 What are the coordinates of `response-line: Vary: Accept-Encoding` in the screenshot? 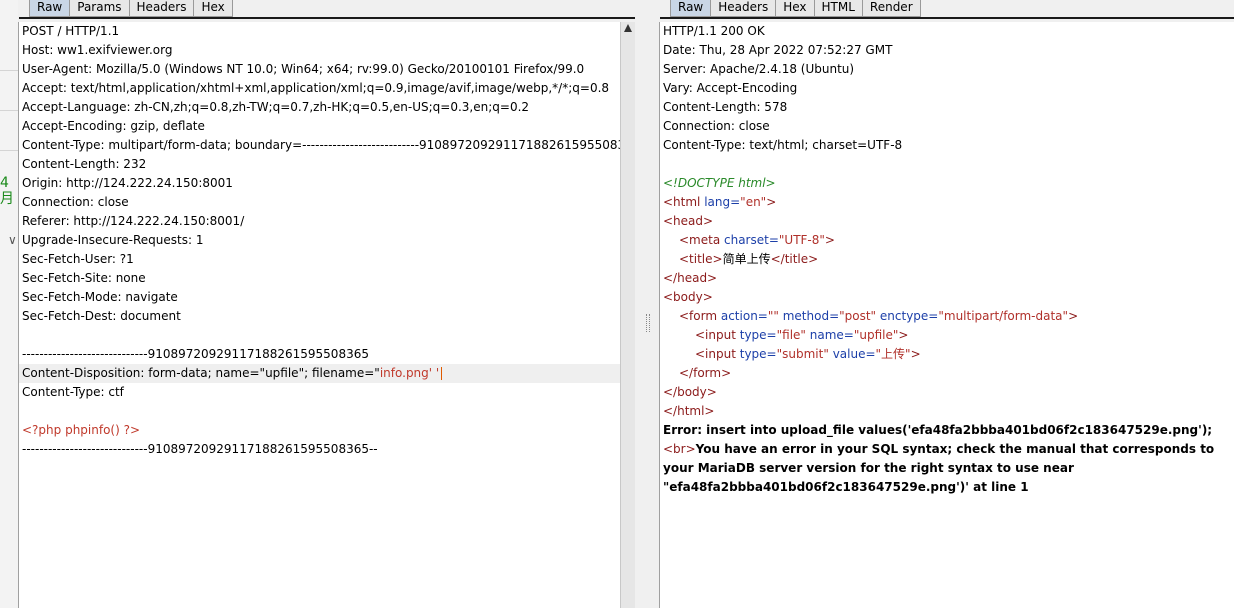 It's located at (730, 88).